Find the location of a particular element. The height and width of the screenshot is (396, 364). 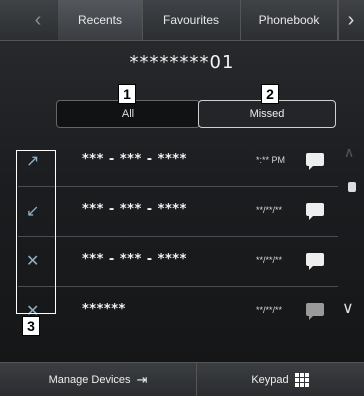

callout-1: 1 is located at coordinates (127, 94).